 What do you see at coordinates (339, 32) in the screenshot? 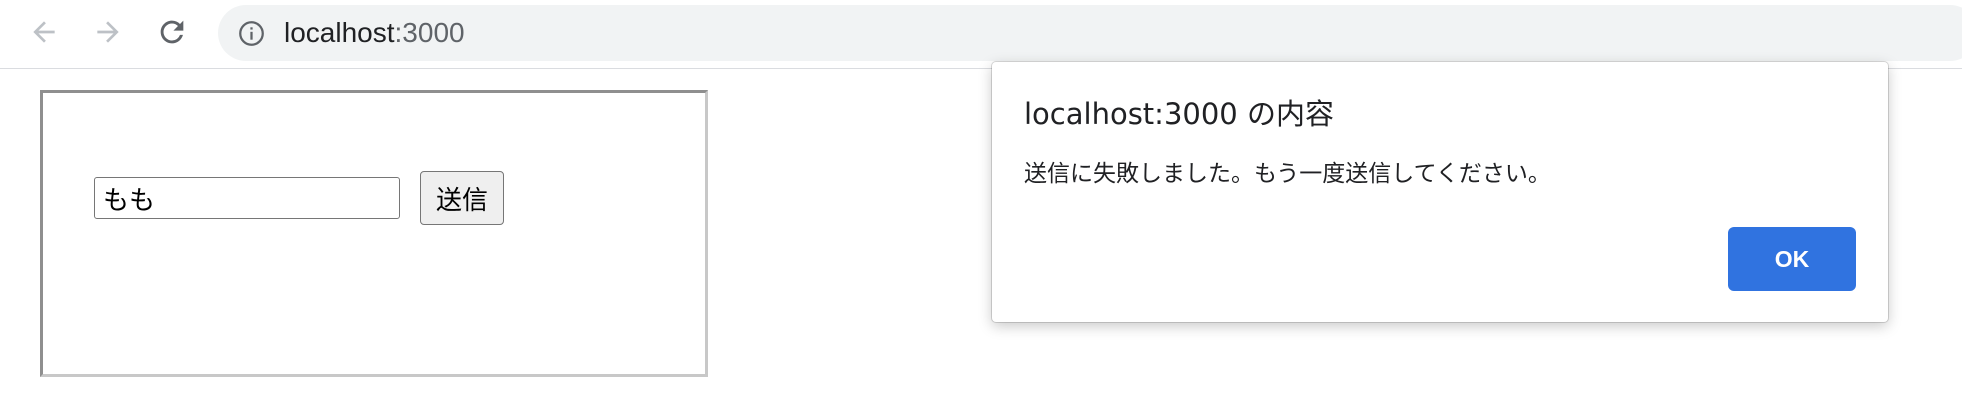
I see `url-host: localhost` at bounding box center [339, 32].